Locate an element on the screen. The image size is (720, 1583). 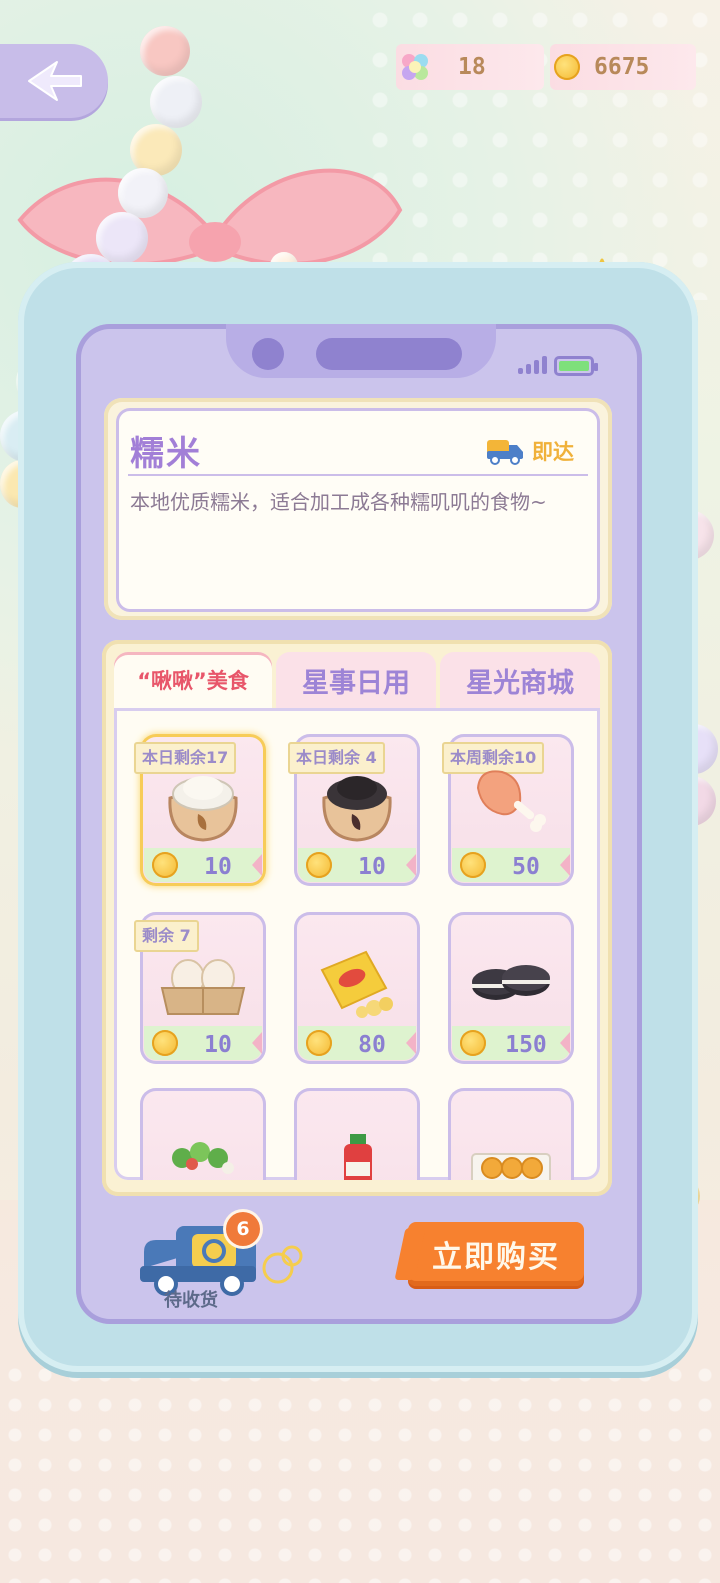
divider is located at coordinates (358, 475).